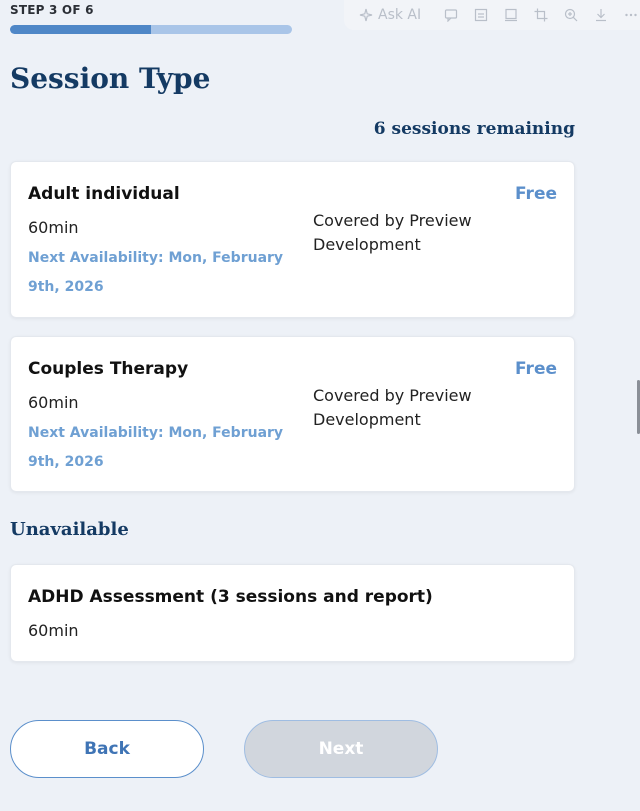  Describe the element at coordinates (400, 15) in the screenshot. I see `ask-ai-label: Ask AI` at that location.